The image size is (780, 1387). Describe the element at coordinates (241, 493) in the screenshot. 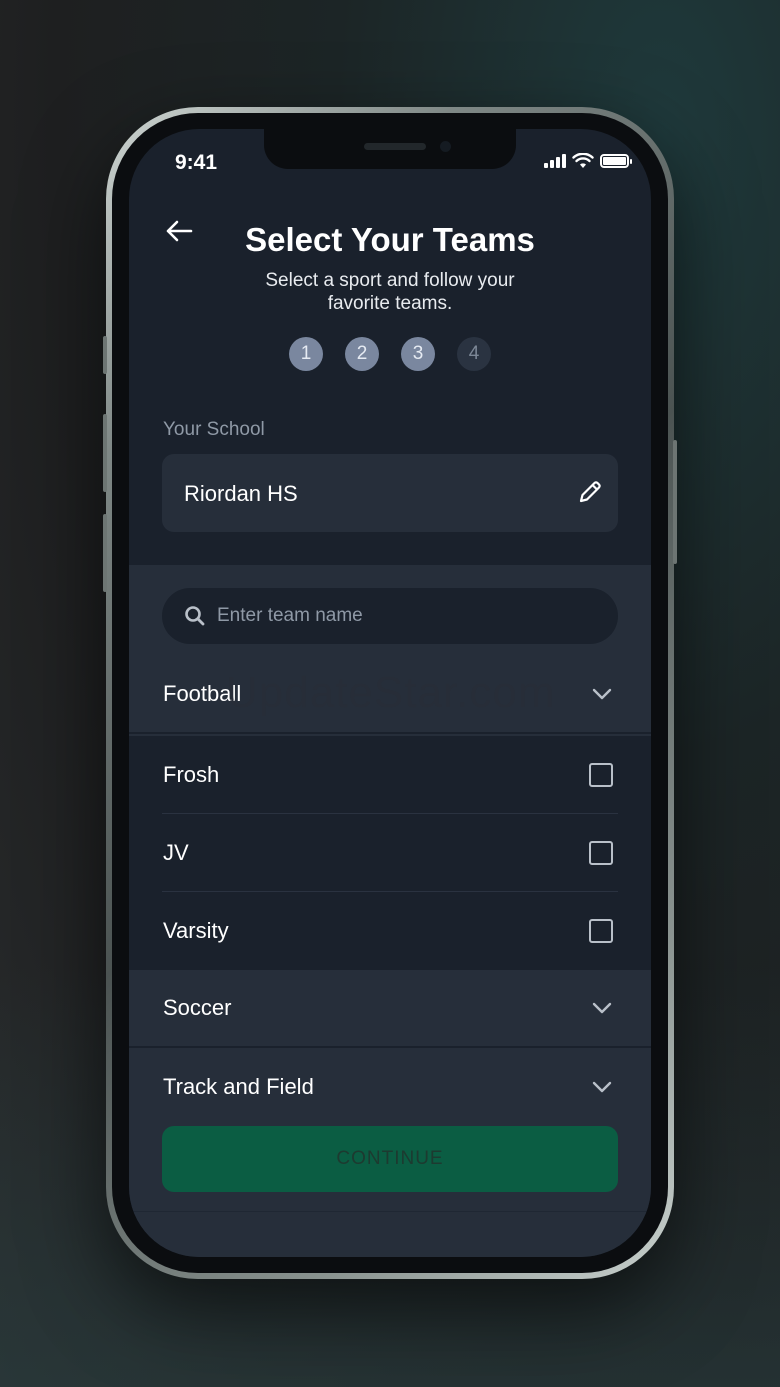

I see `school-name: Riordan HS` at that location.